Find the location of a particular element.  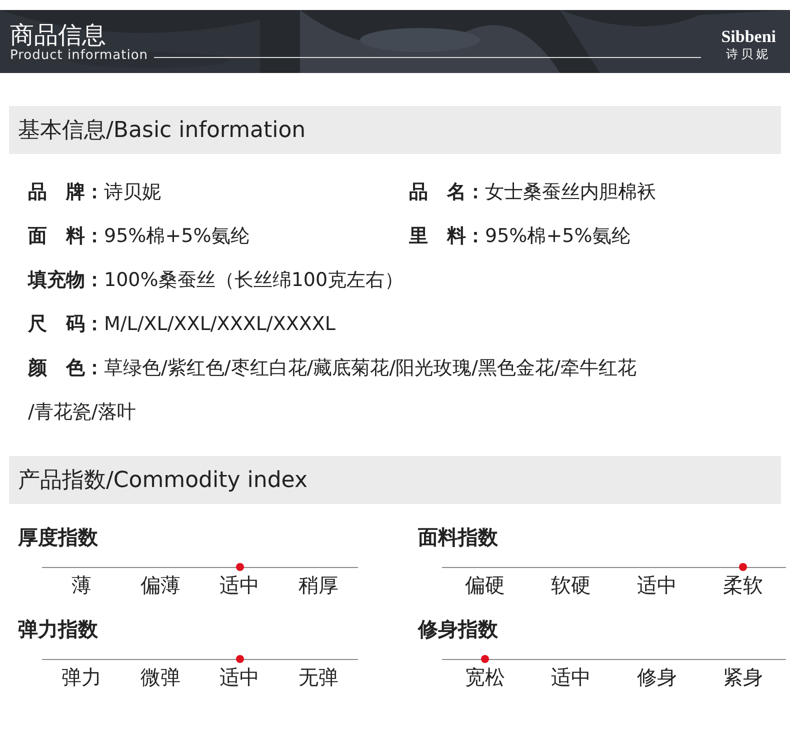

scale-option: 软硬 is located at coordinates (571, 583).